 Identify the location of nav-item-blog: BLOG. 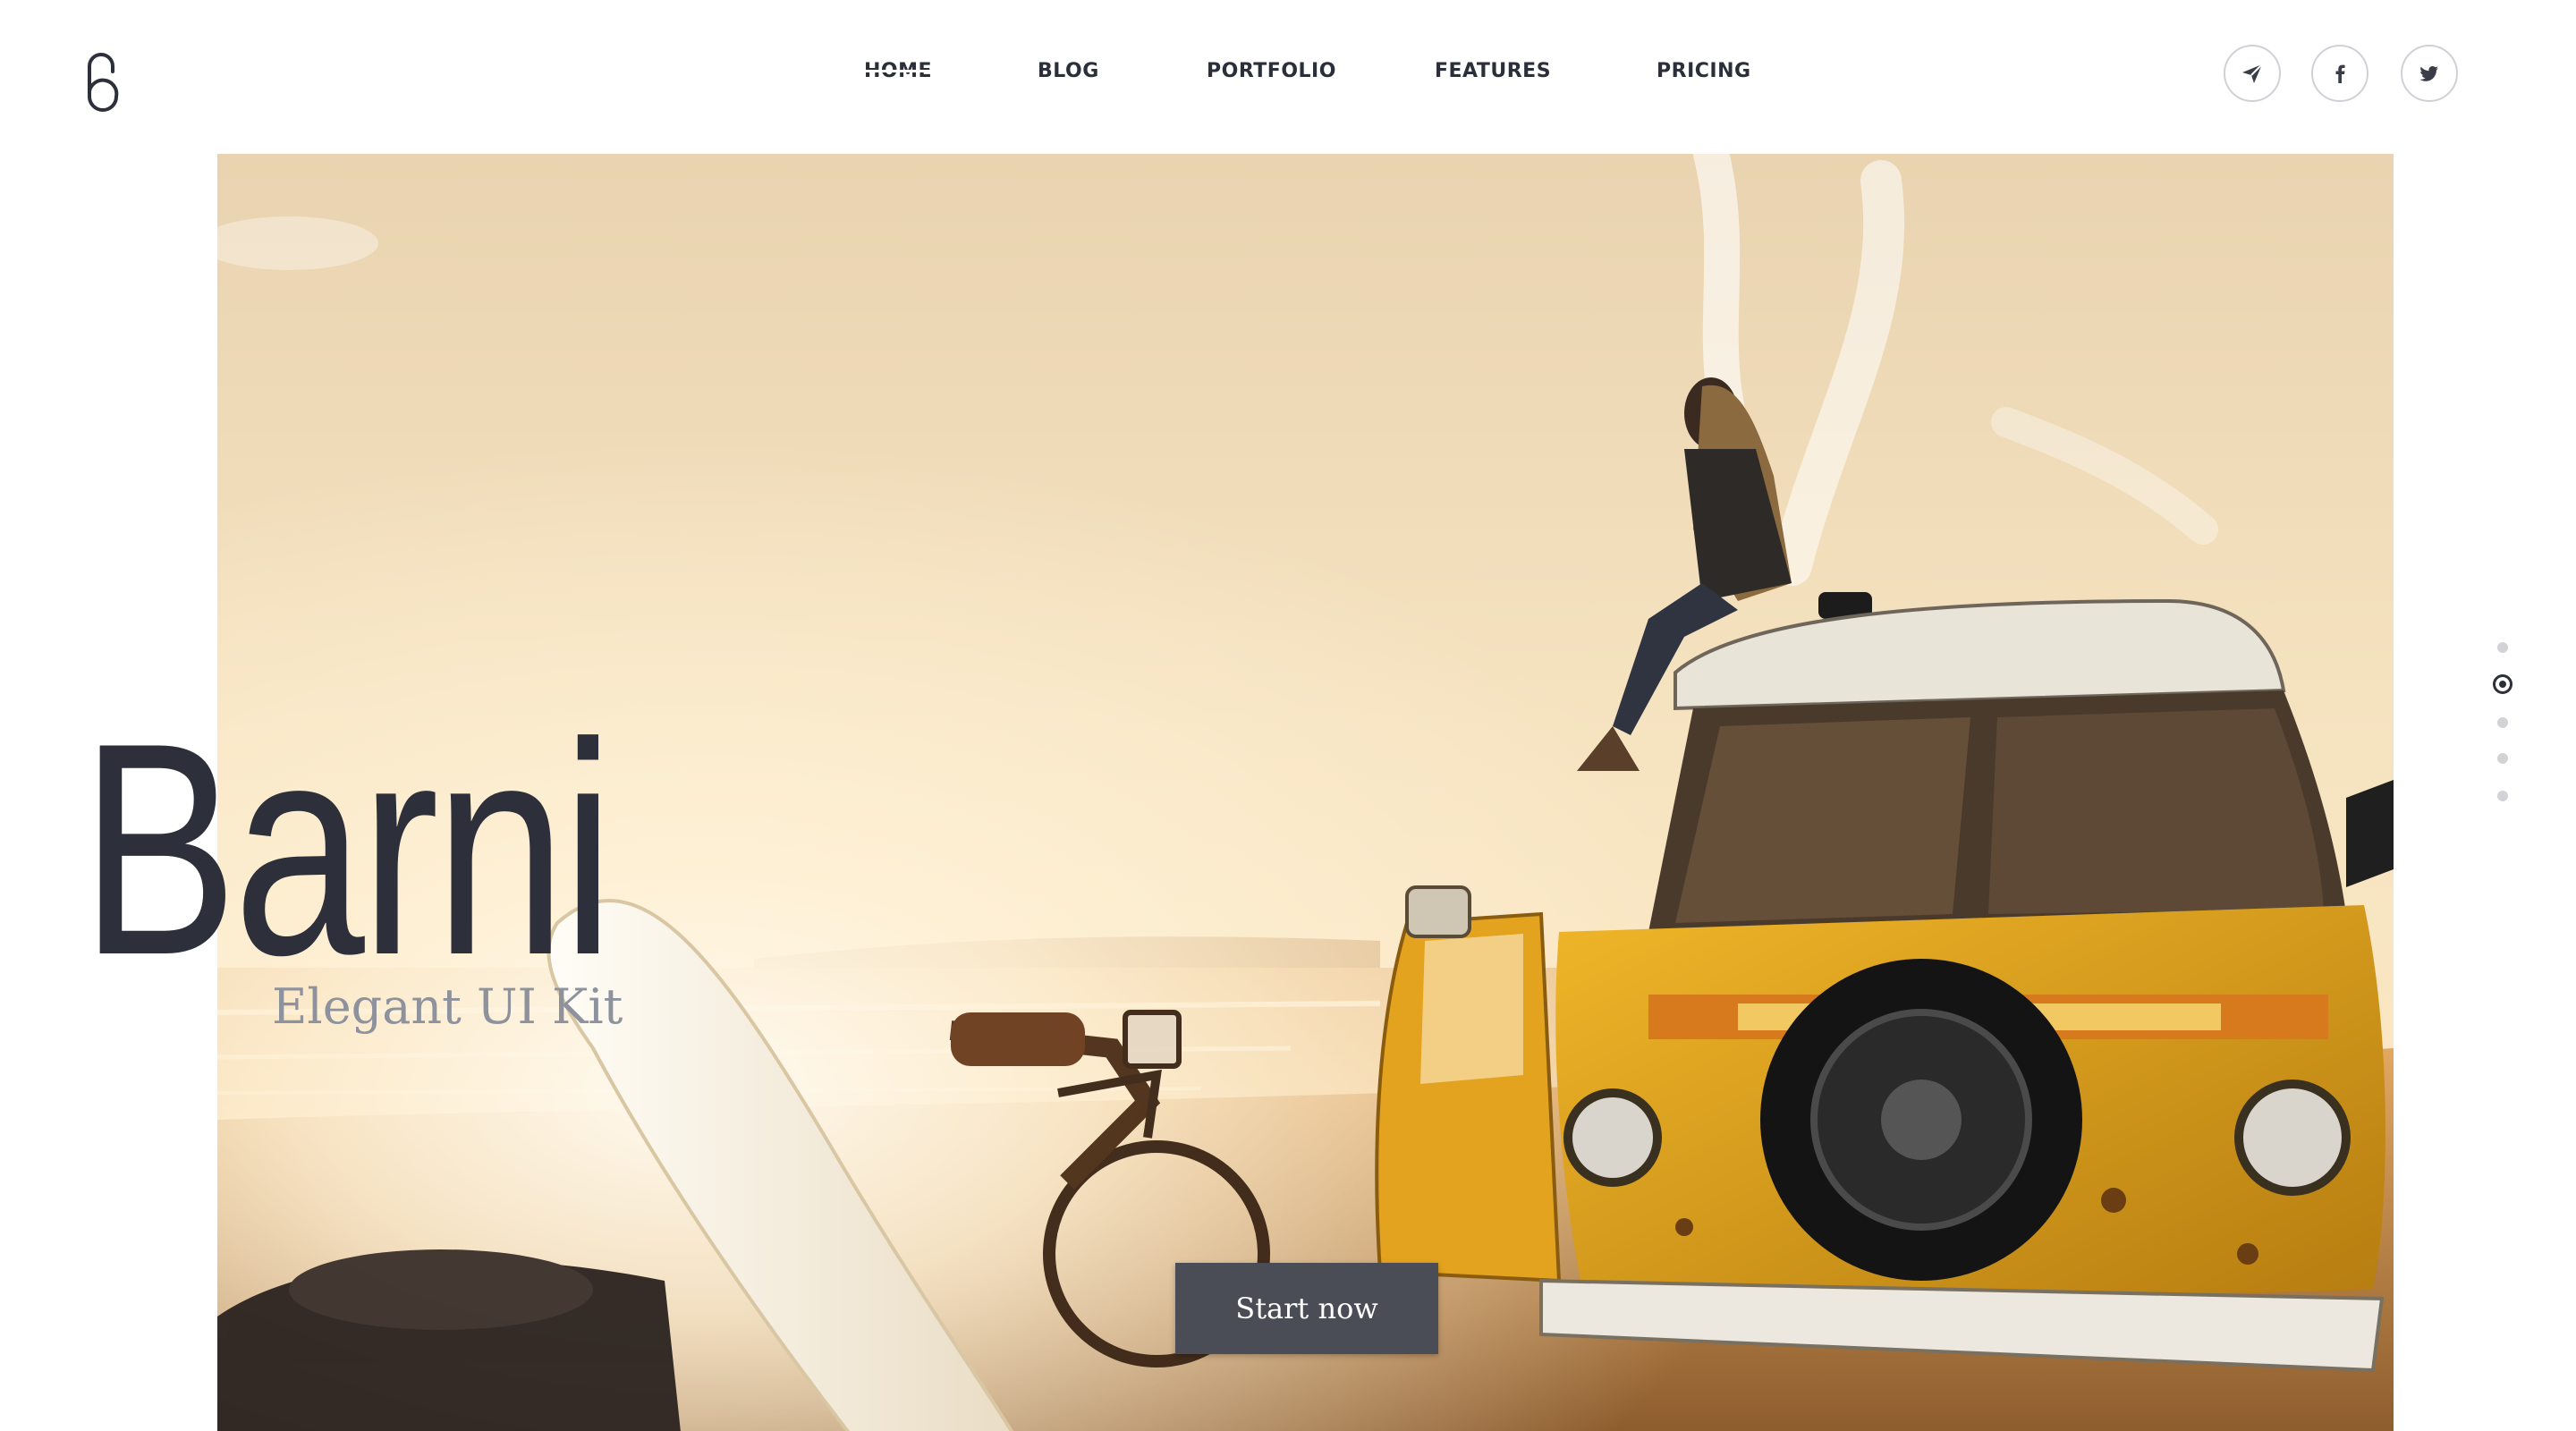
(1068, 72).